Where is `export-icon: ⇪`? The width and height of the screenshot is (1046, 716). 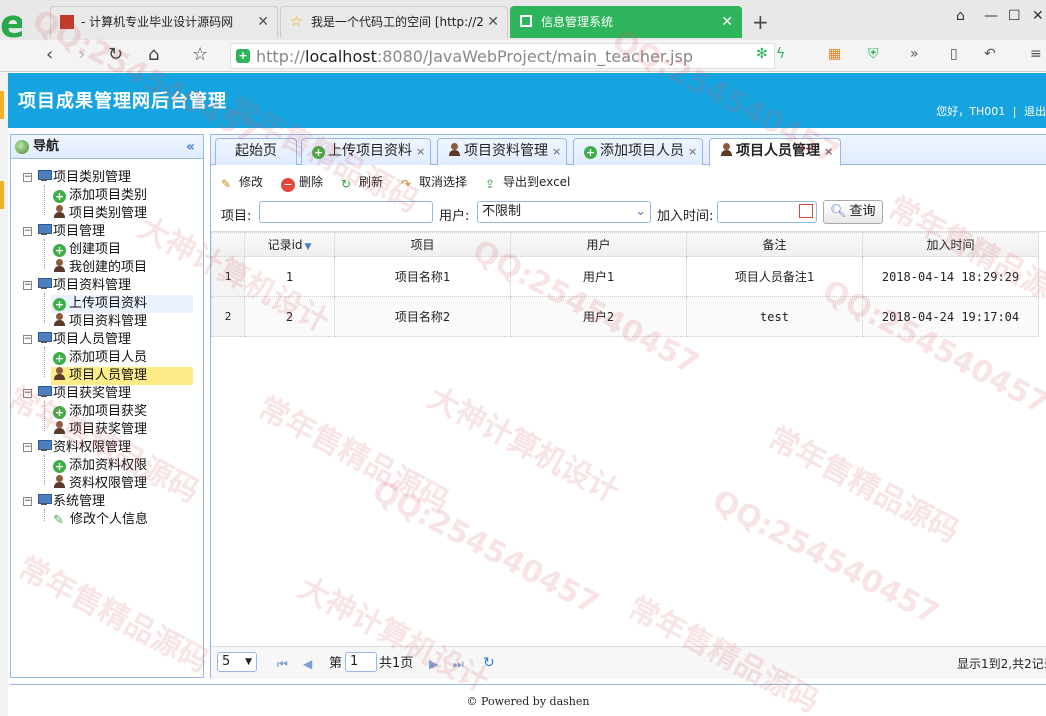
export-icon: ⇪ is located at coordinates (490, 184).